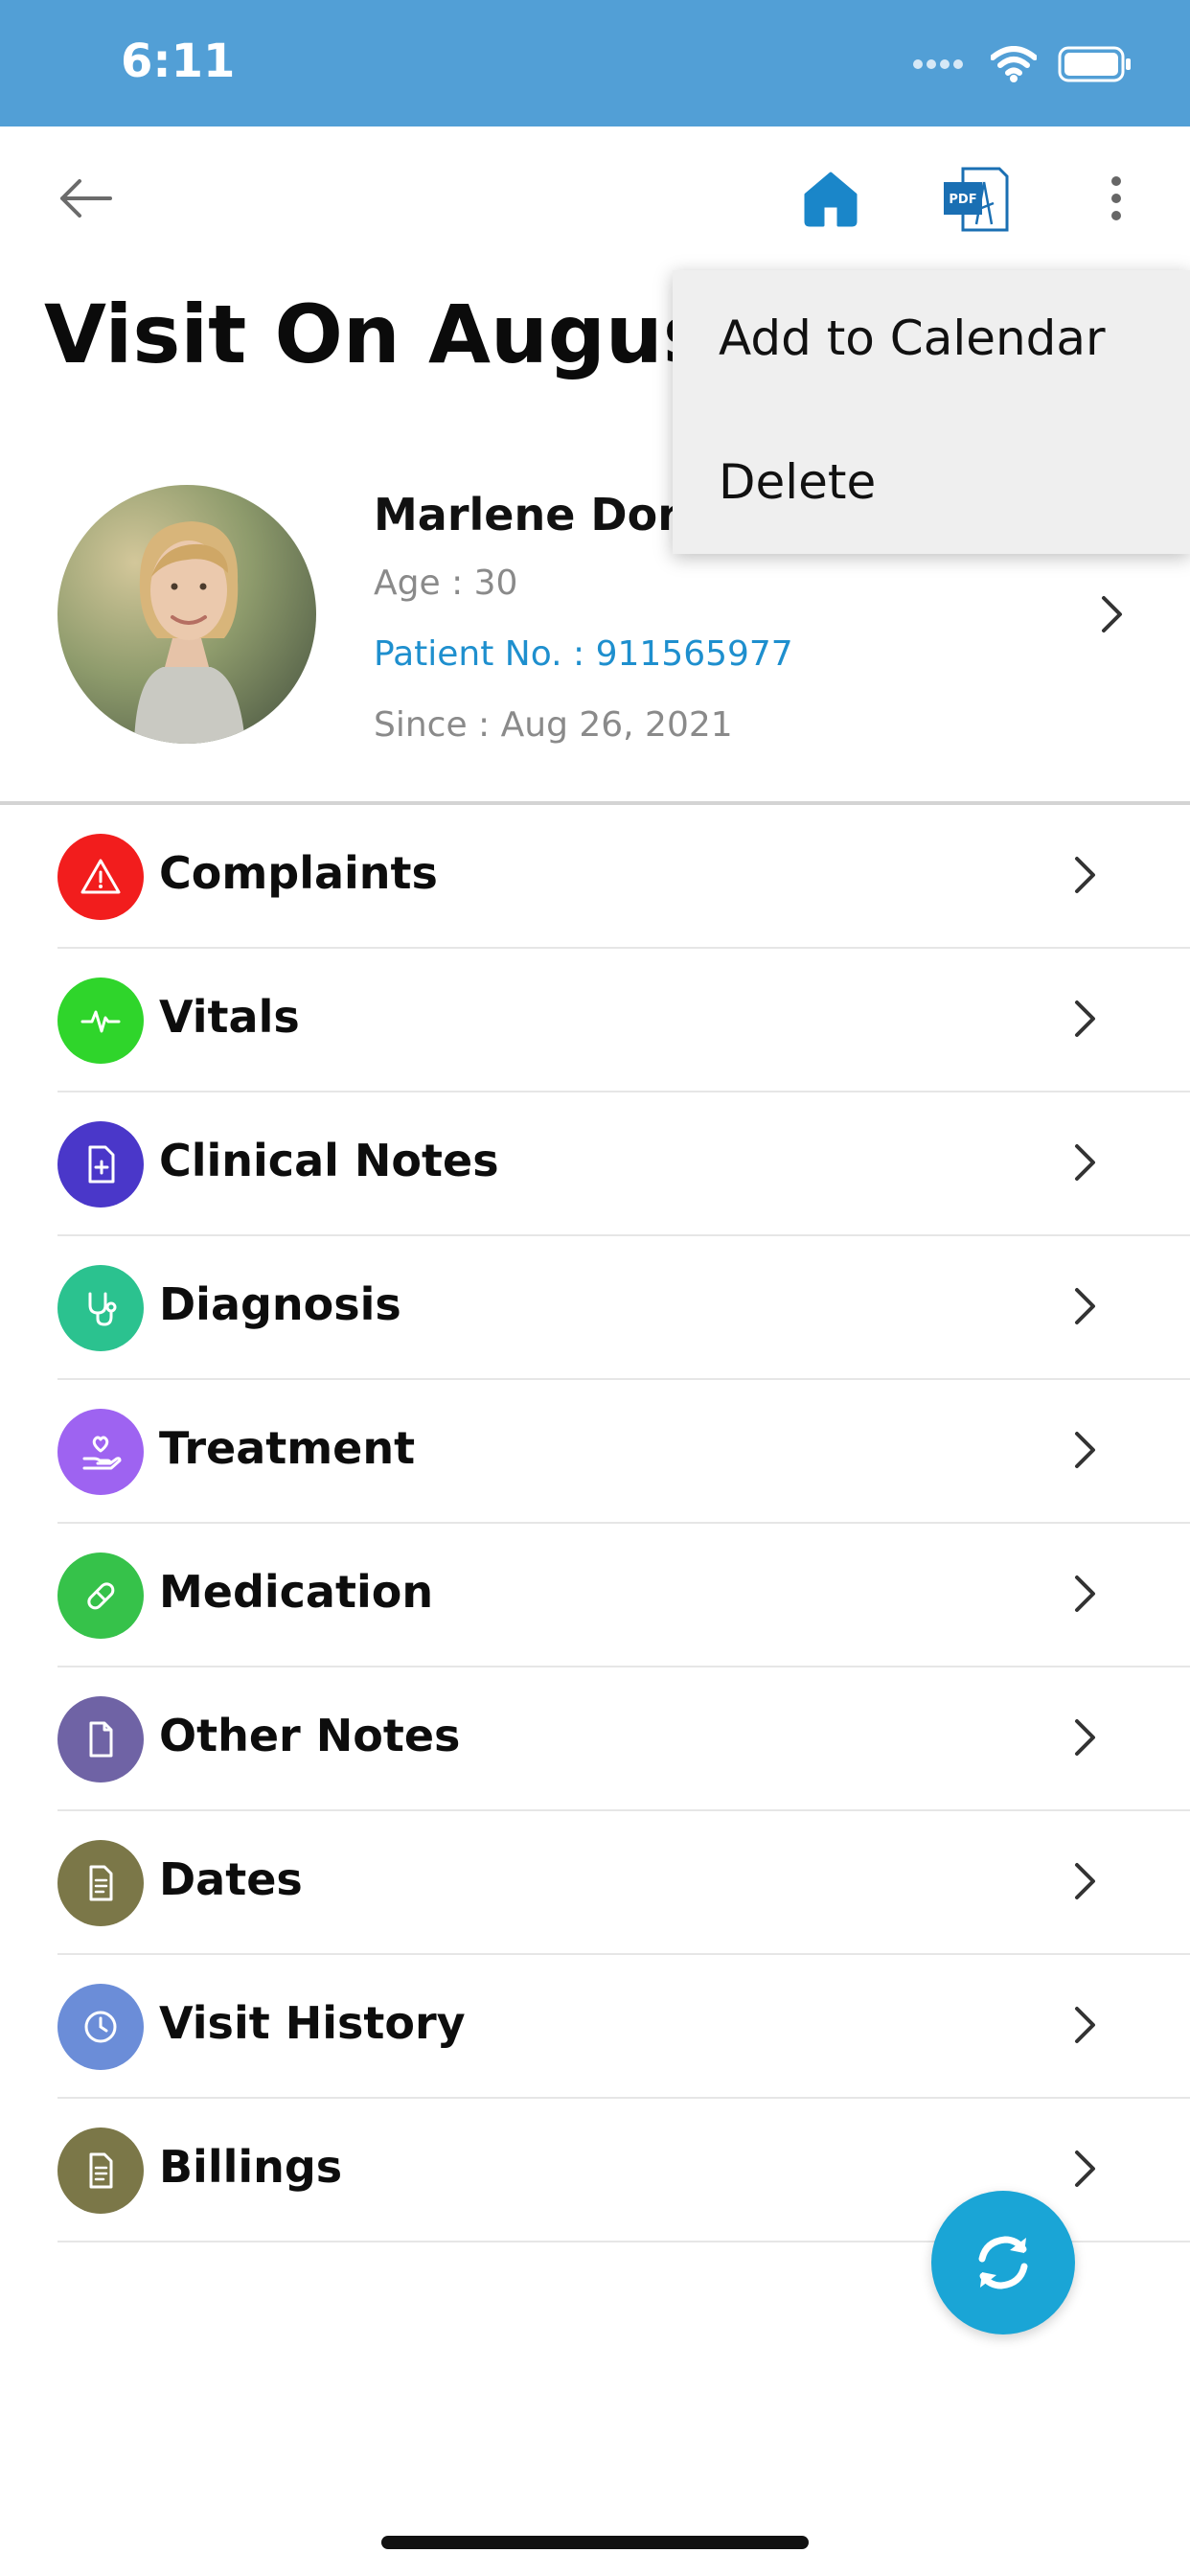 The image size is (1190, 2576). I want to click on clock-icon, so click(101, 2027).